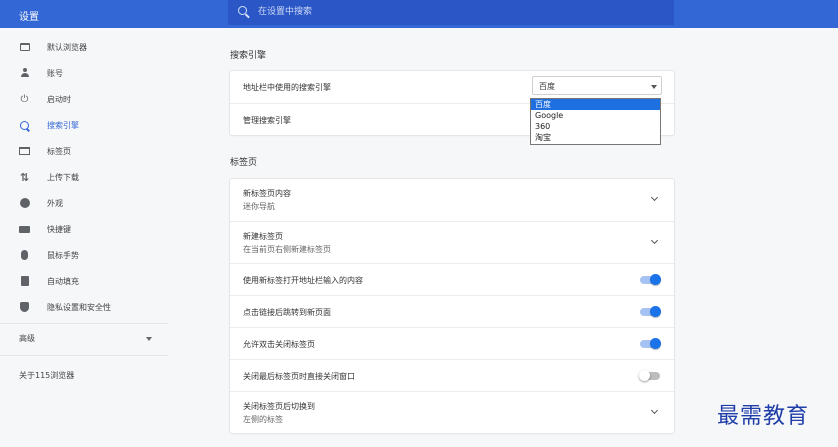 The height and width of the screenshot is (447, 838). What do you see at coordinates (55, 203) in the screenshot?
I see `sidebar-item-label: 外观` at bounding box center [55, 203].